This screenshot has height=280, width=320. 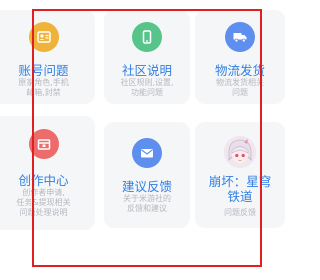 I want to click on account-issues-desc: 原家角色,手机 邮箱,封禁, so click(x=43, y=87).